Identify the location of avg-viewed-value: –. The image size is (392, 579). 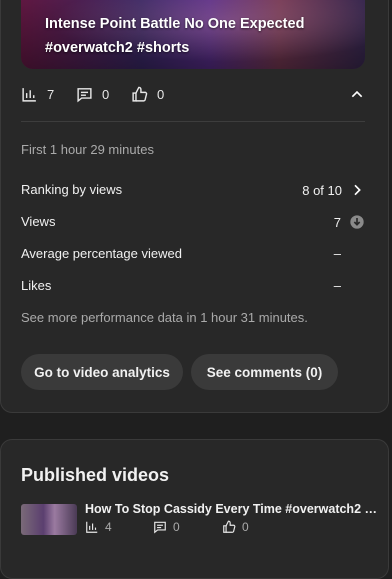
(337, 253).